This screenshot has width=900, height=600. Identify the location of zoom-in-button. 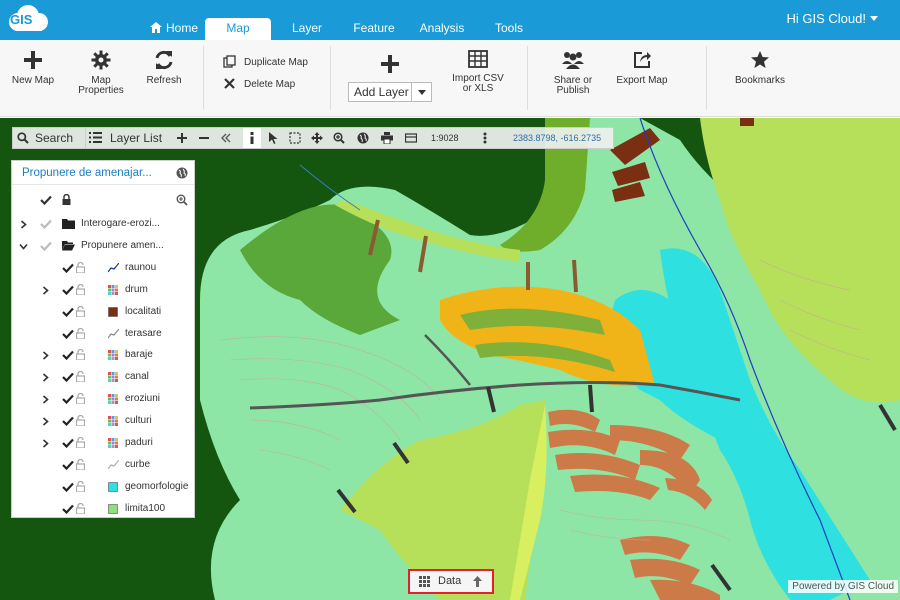
(185, 138).